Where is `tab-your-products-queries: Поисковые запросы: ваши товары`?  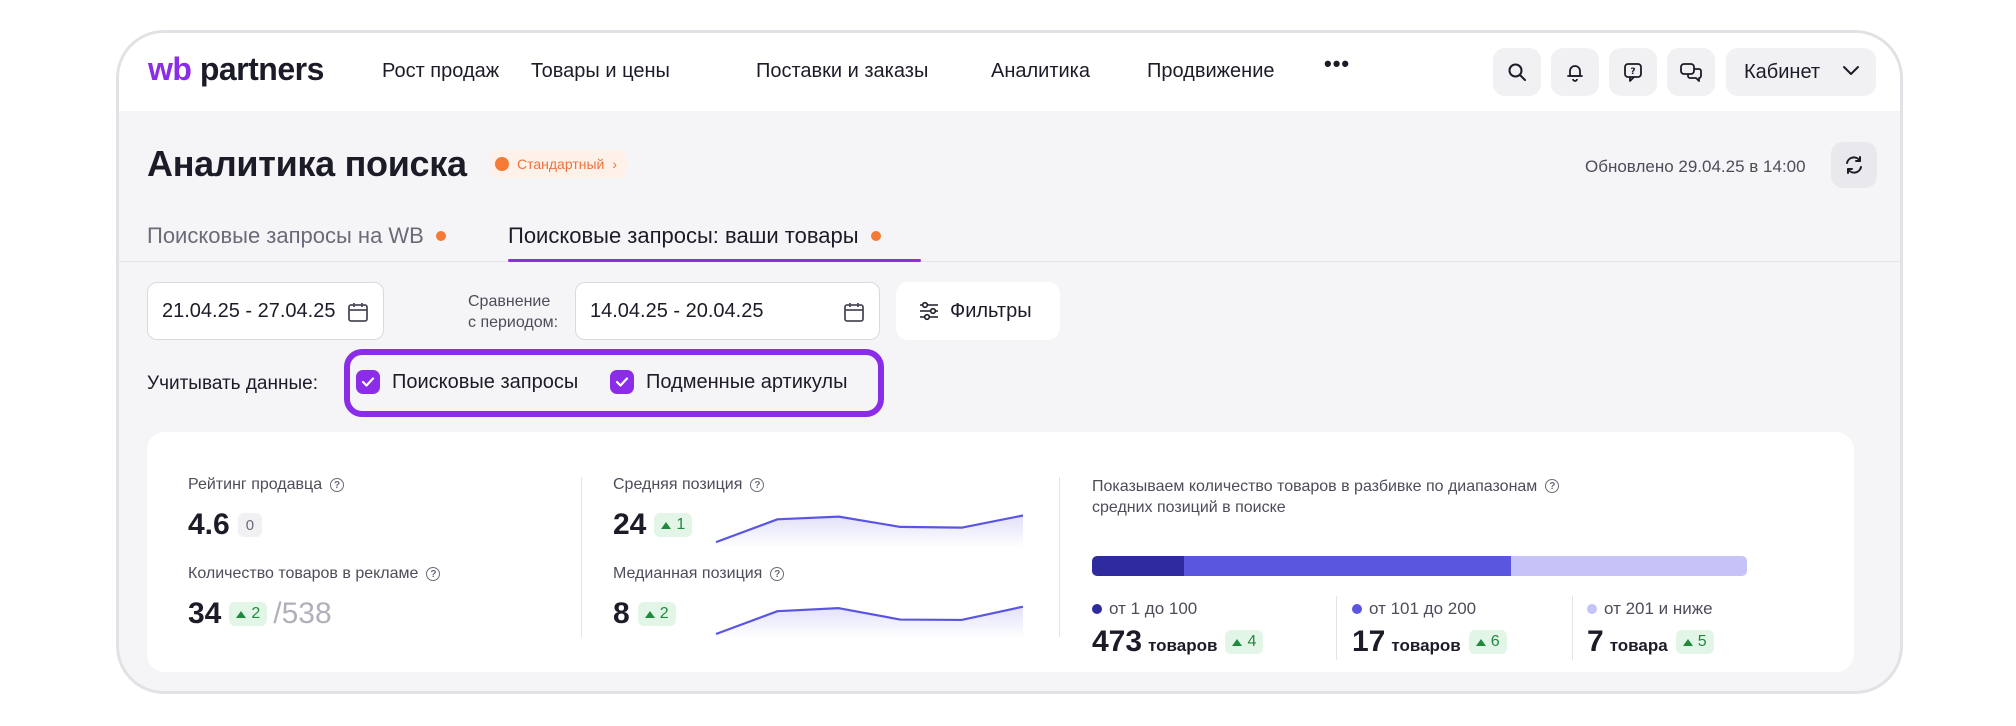
tab-your-products-queries: Поисковые запросы: ваши товары is located at coordinates (694, 236).